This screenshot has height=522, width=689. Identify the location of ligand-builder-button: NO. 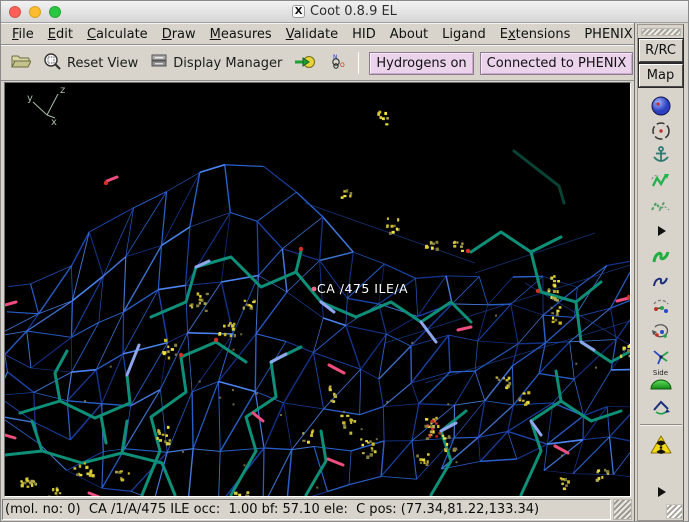
(336, 63).